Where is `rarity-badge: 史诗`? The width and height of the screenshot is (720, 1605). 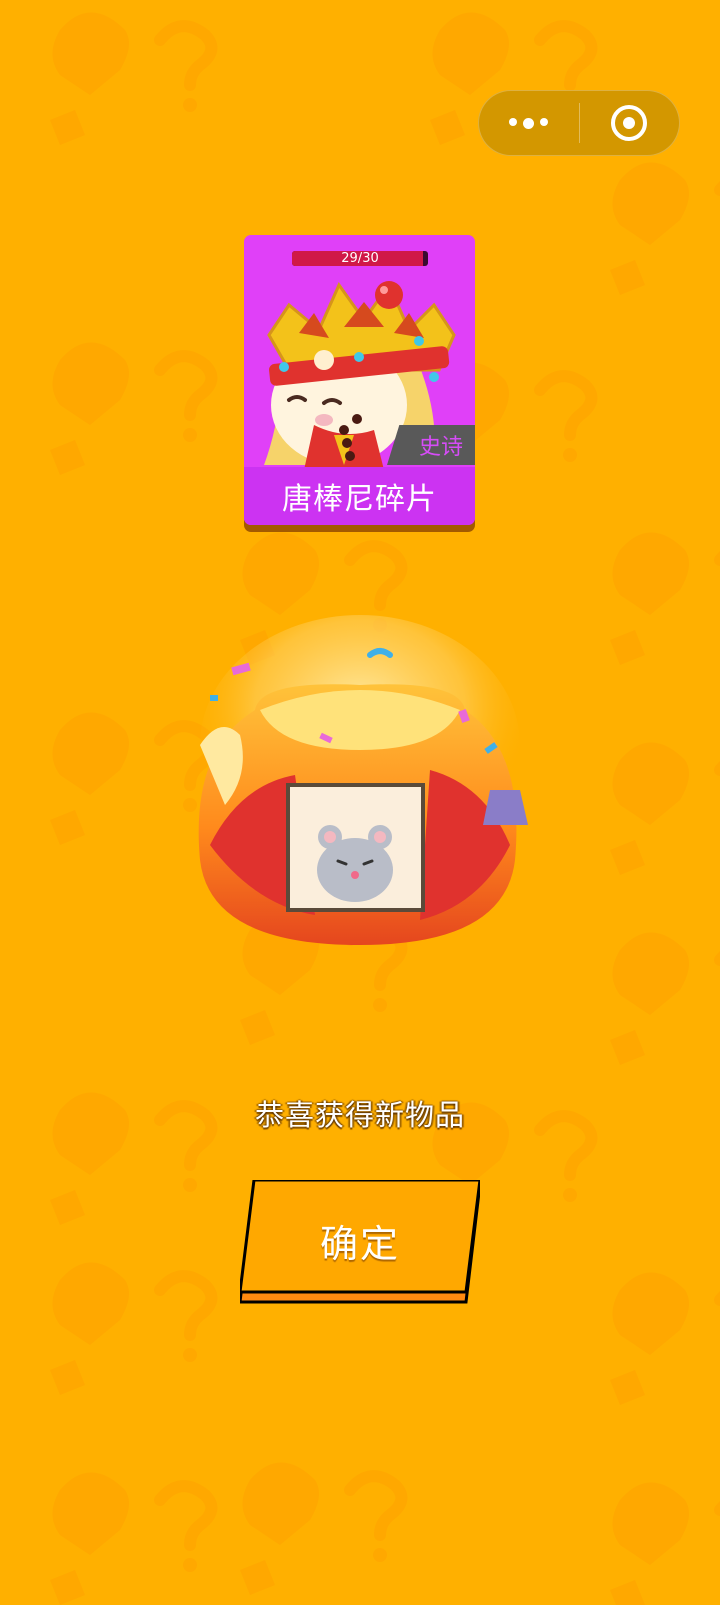 rarity-badge: 史诗 is located at coordinates (431, 445).